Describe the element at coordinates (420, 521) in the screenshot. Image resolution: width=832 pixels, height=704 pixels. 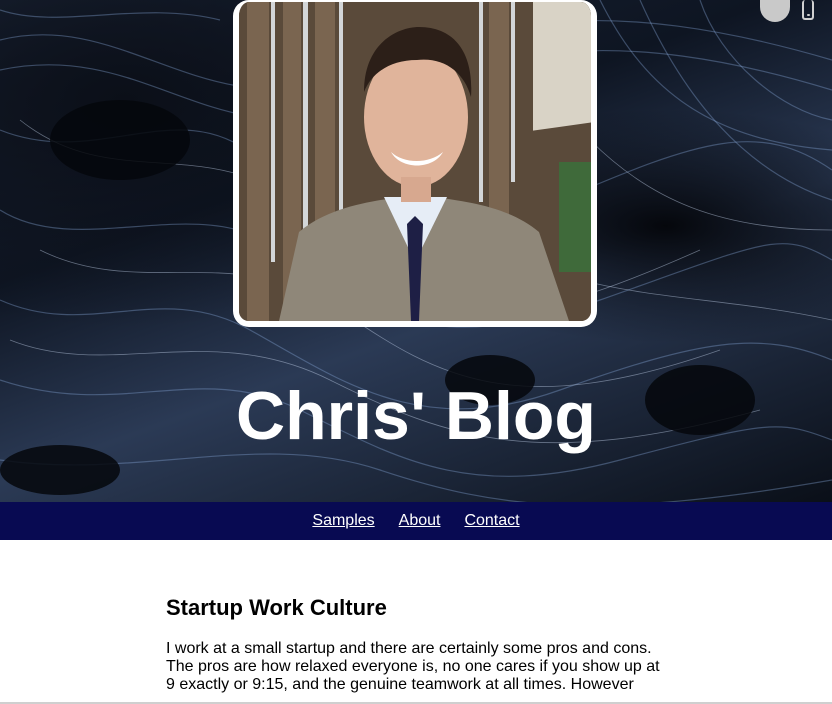
I see `nav-link-about: About` at that location.